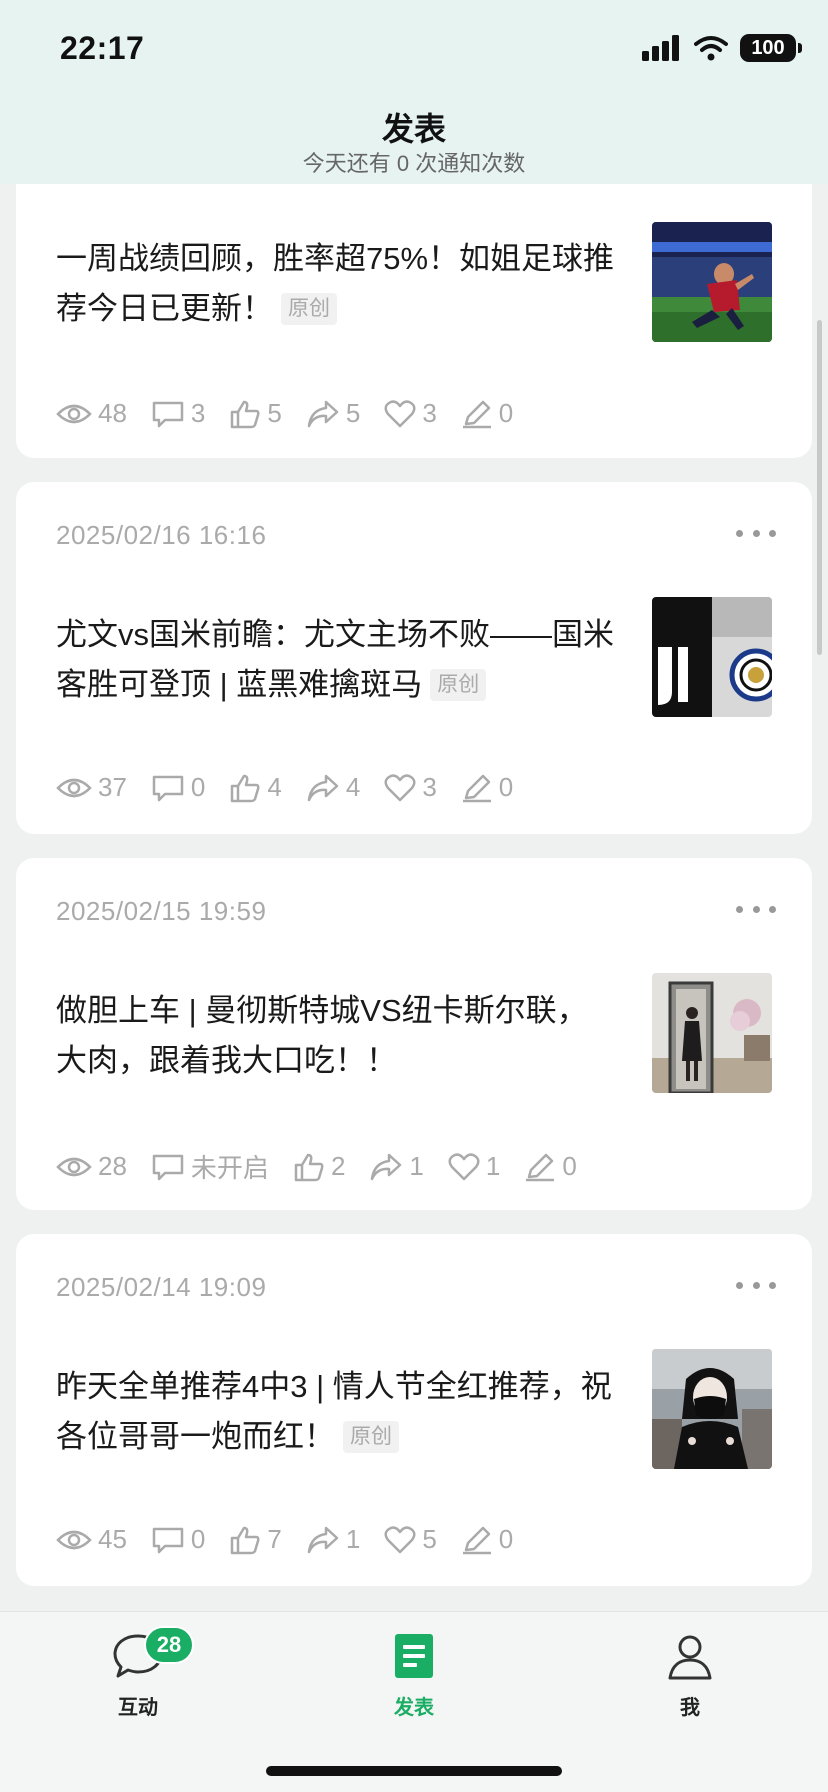 Image resolution: width=828 pixels, height=1792 pixels. I want to click on favorite-count-value: 1, so click(493, 1166).